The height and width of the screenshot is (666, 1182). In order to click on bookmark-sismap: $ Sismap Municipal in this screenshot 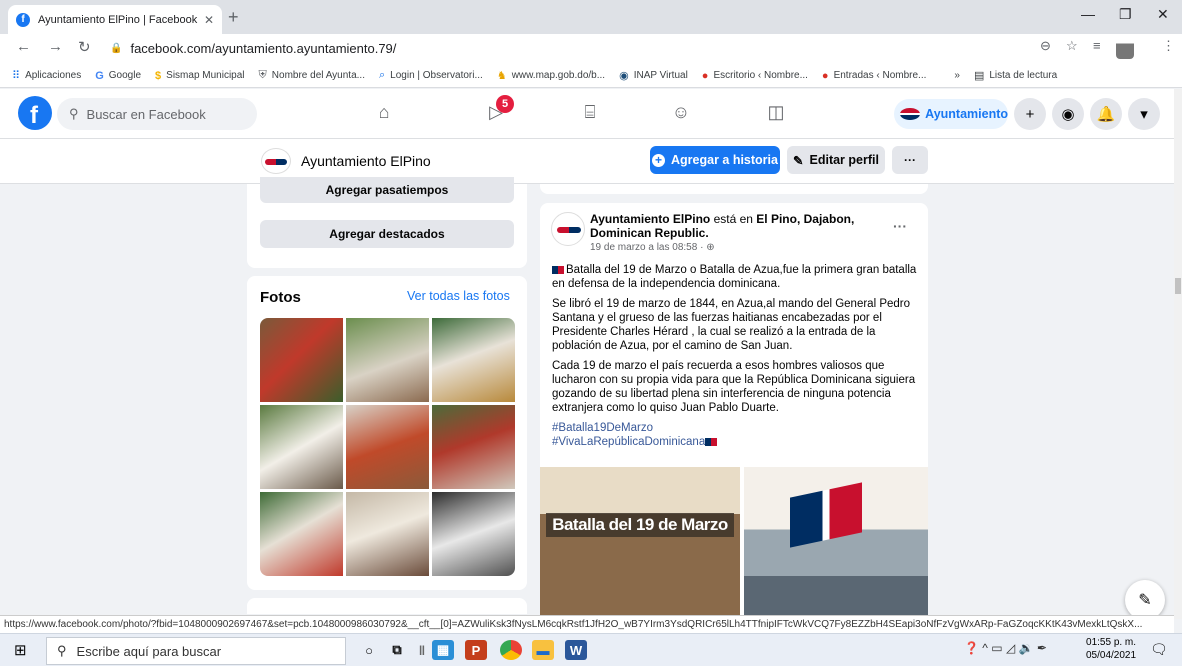, I will do `click(200, 76)`.